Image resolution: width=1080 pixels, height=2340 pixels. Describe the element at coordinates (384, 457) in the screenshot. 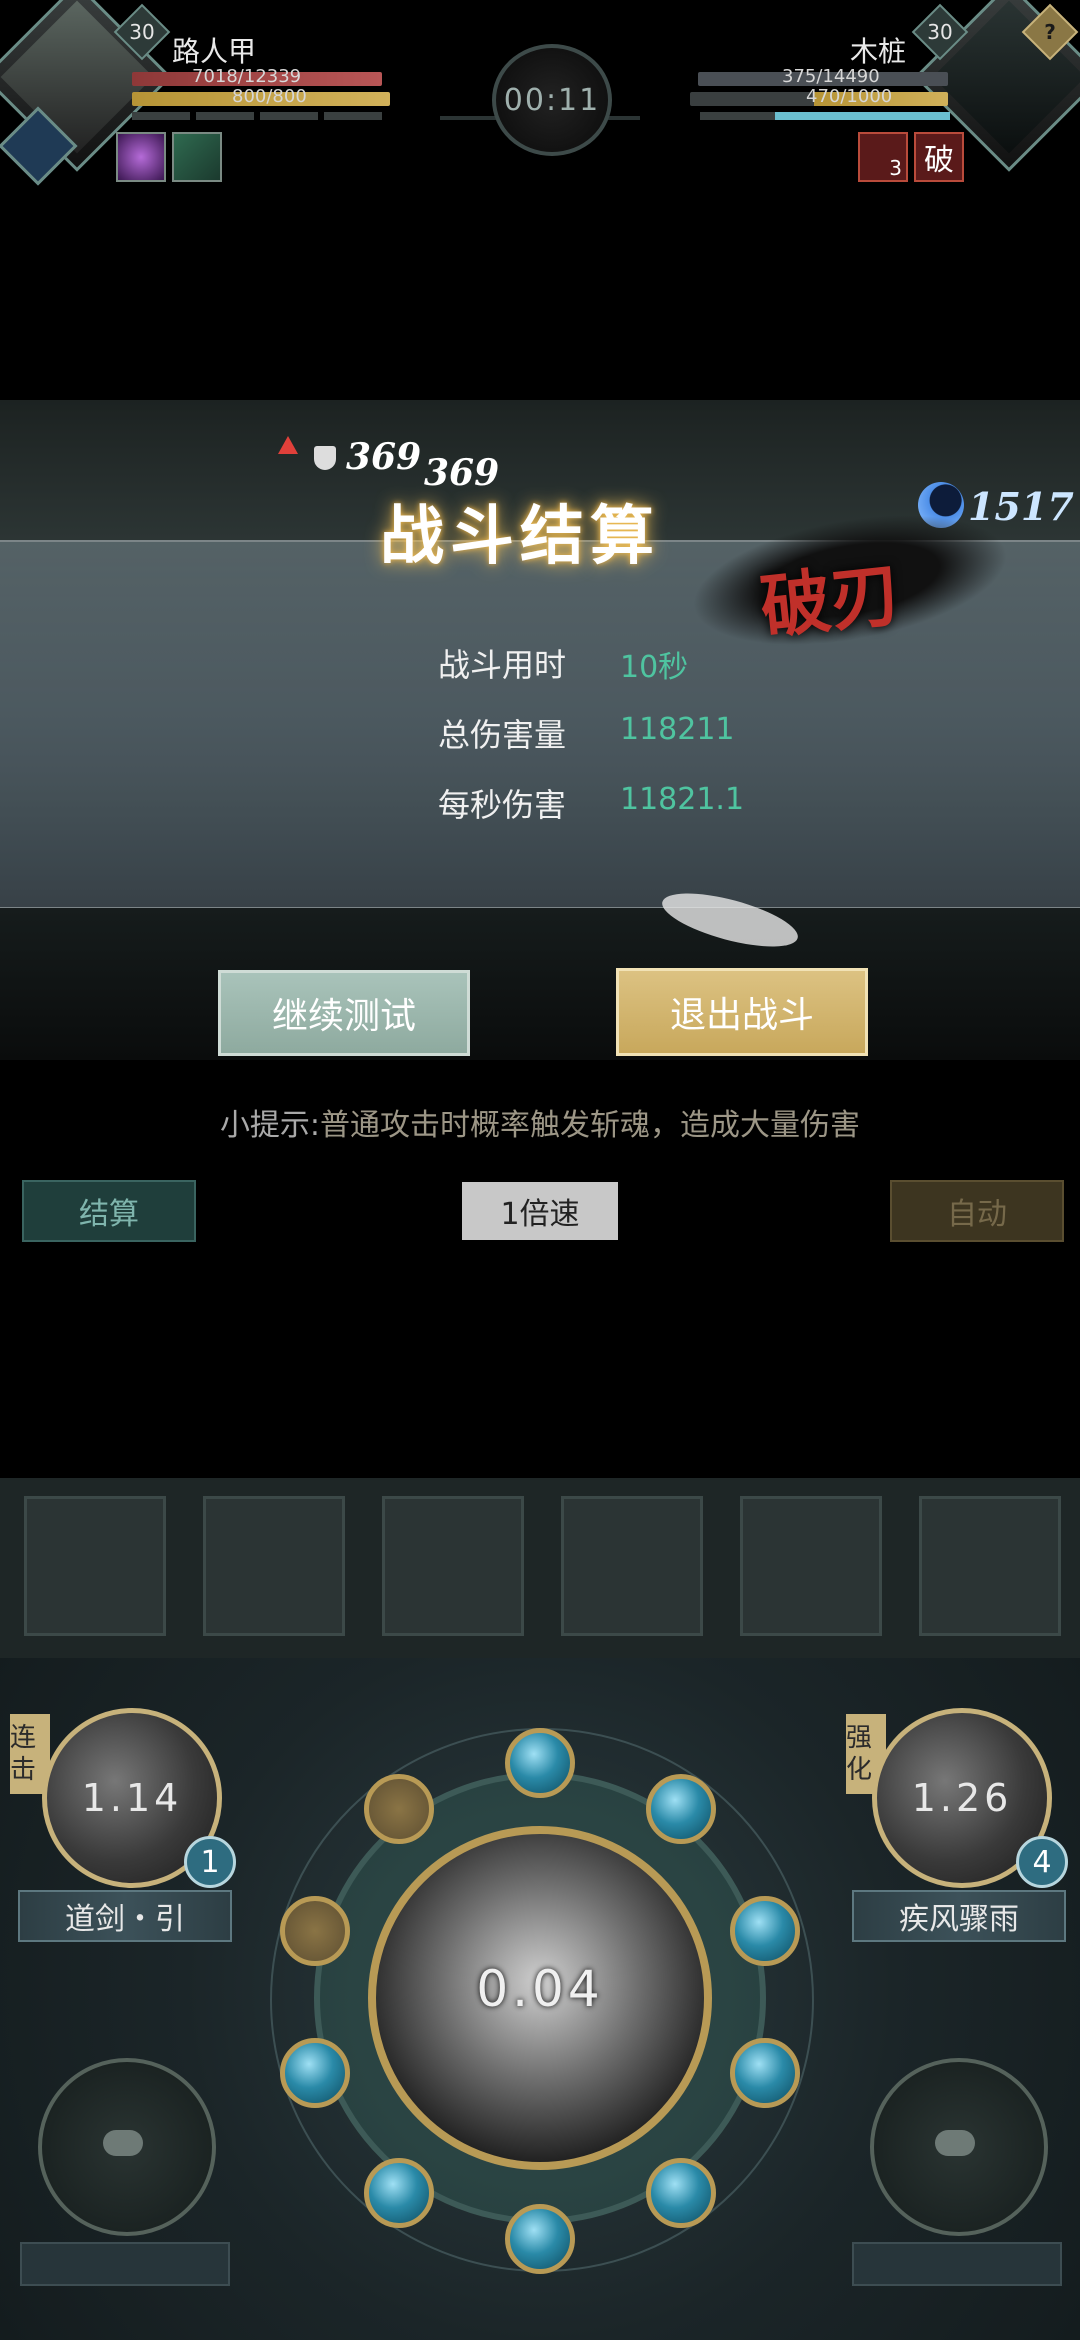

I see `buff-damage-number: 369` at that location.